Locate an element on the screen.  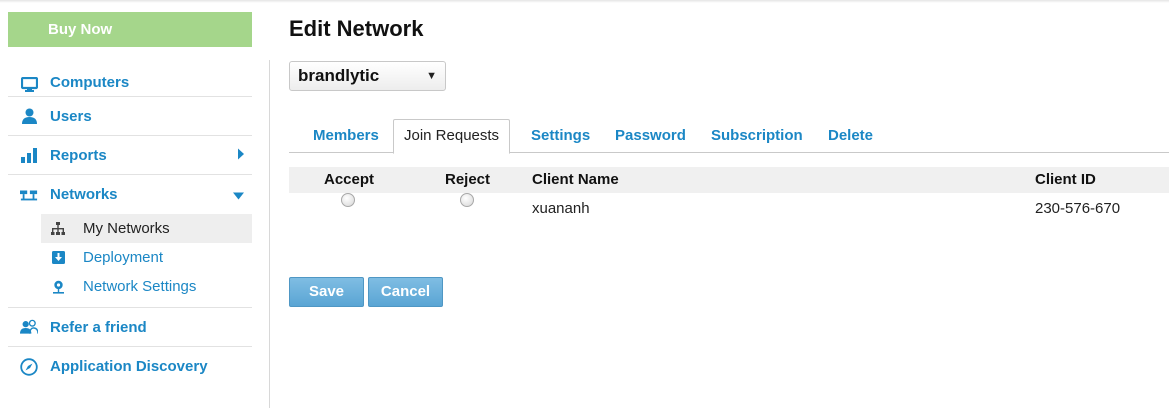
download-icon is located at coordinates (58, 258).